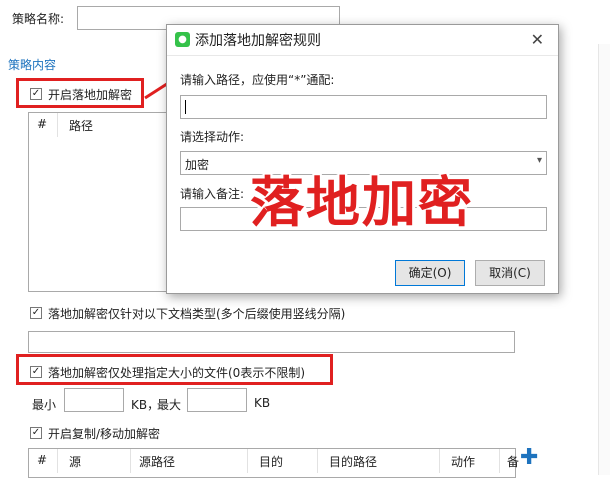 Image resolution: width=610 pixels, height=478 pixels. I want to click on filetype-checkbox: ✓, so click(36, 313).